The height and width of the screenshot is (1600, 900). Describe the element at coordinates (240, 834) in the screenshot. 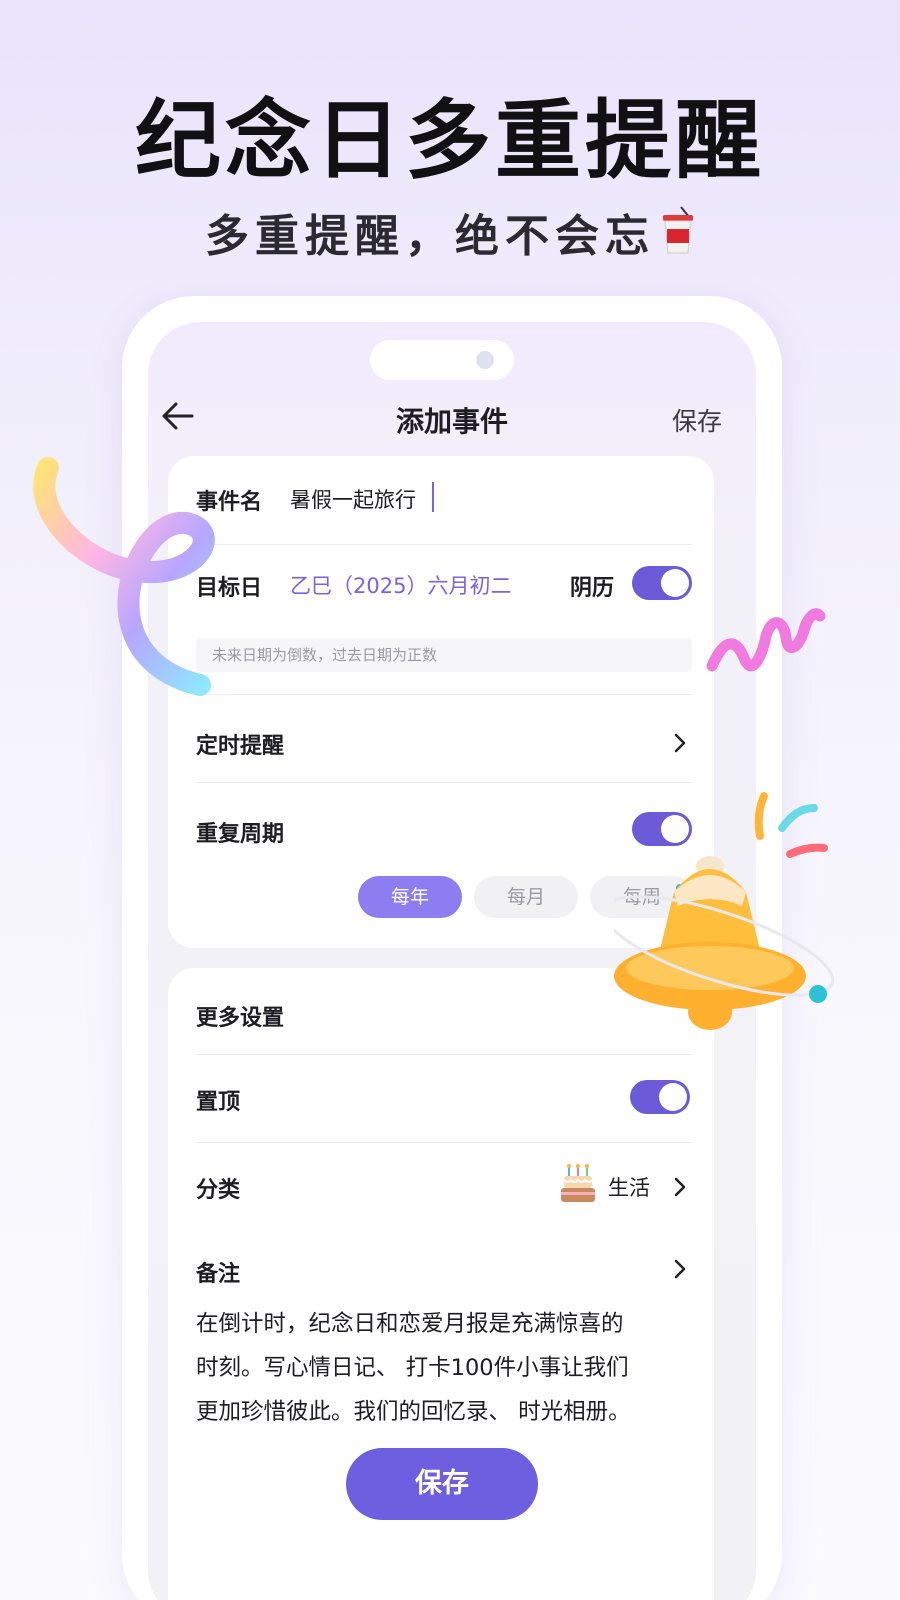

I see `repeat-label: 重复周期` at that location.